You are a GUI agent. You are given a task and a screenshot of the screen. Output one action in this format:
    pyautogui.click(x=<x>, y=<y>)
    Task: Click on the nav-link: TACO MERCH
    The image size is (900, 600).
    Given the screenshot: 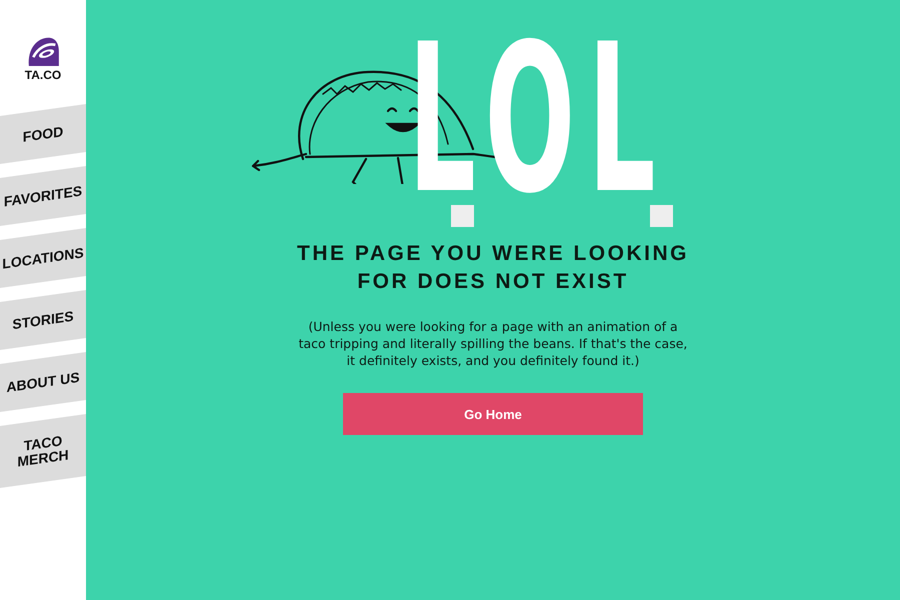 What is the action you would take?
    pyautogui.click(x=43, y=451)
    